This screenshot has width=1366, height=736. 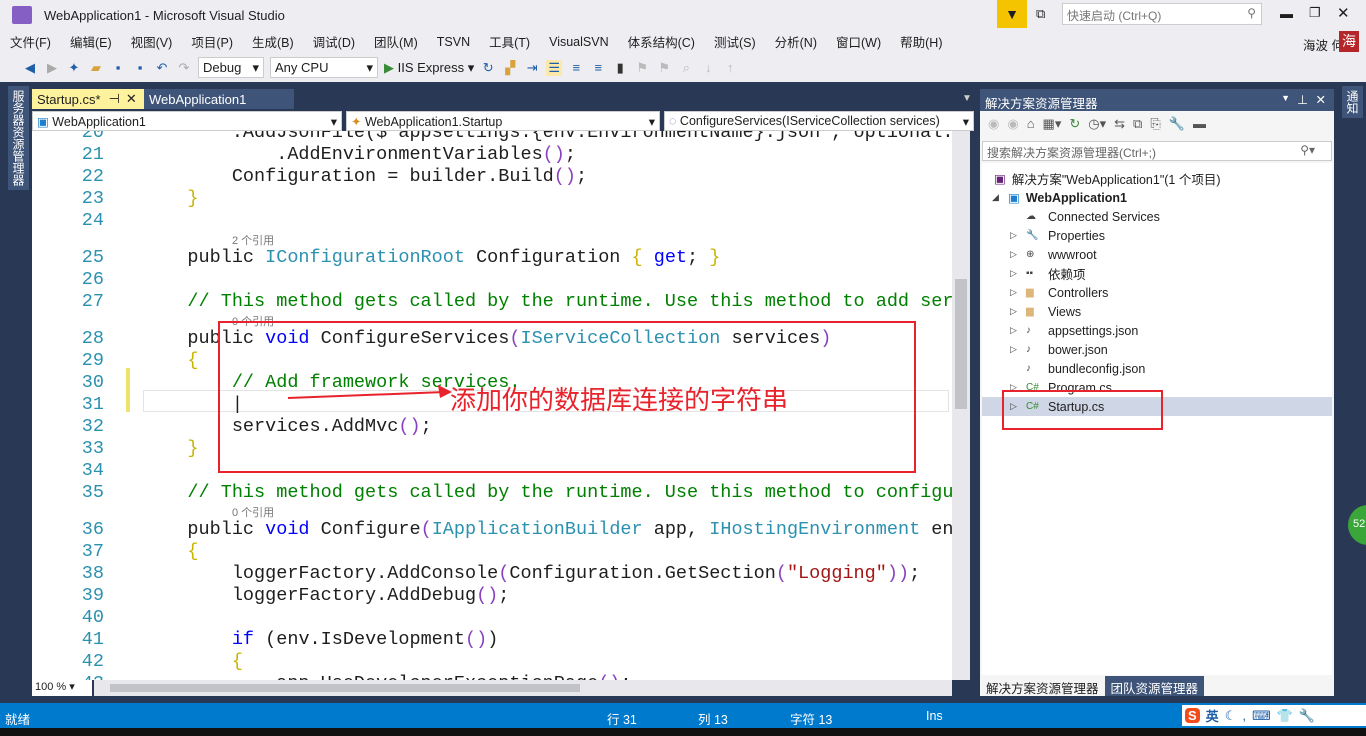 What do you see at coordinates (152, 41) in the screenshot?
I see `menu-item: 视图(V)` at bounding box center [152, 41].